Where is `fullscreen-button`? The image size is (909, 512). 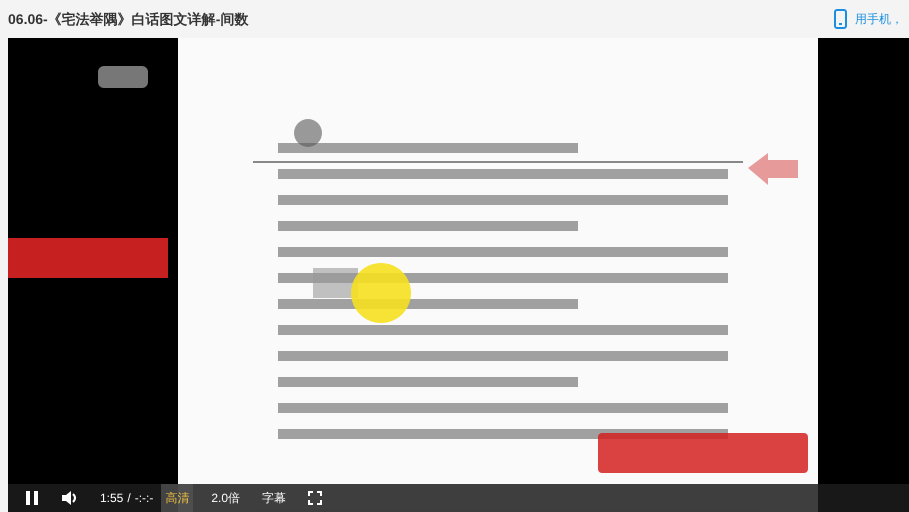 fullscreen-button is located at coordinates (316, 498).